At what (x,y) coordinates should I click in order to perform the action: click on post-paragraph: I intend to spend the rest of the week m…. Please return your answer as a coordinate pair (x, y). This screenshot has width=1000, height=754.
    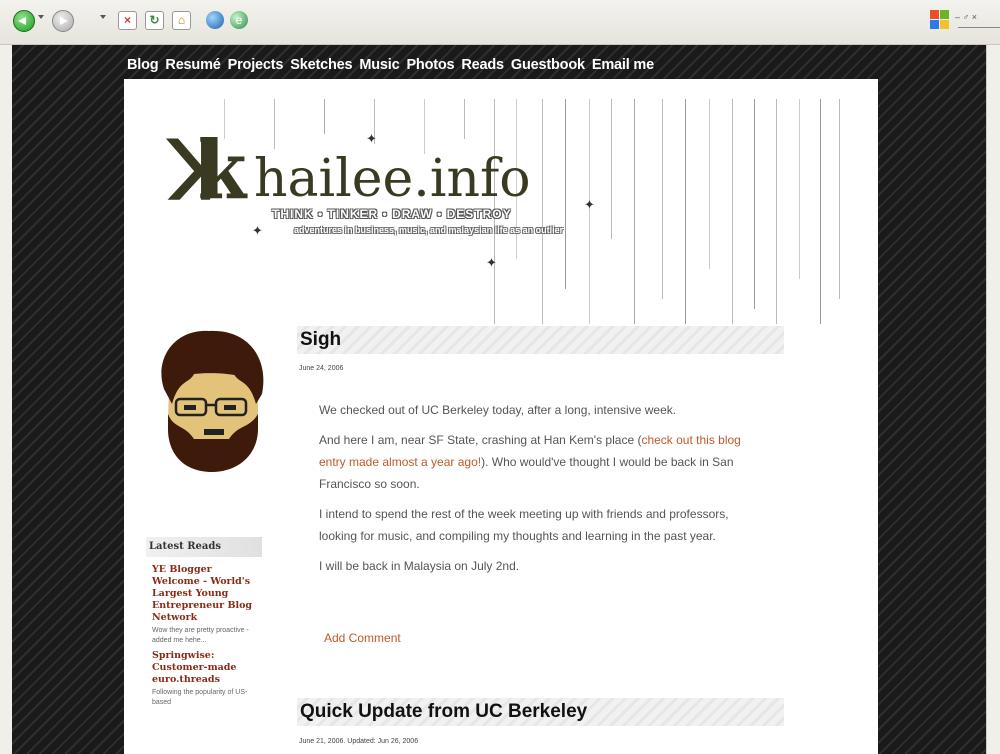
    Looking at the image, I should click on (524, 525).